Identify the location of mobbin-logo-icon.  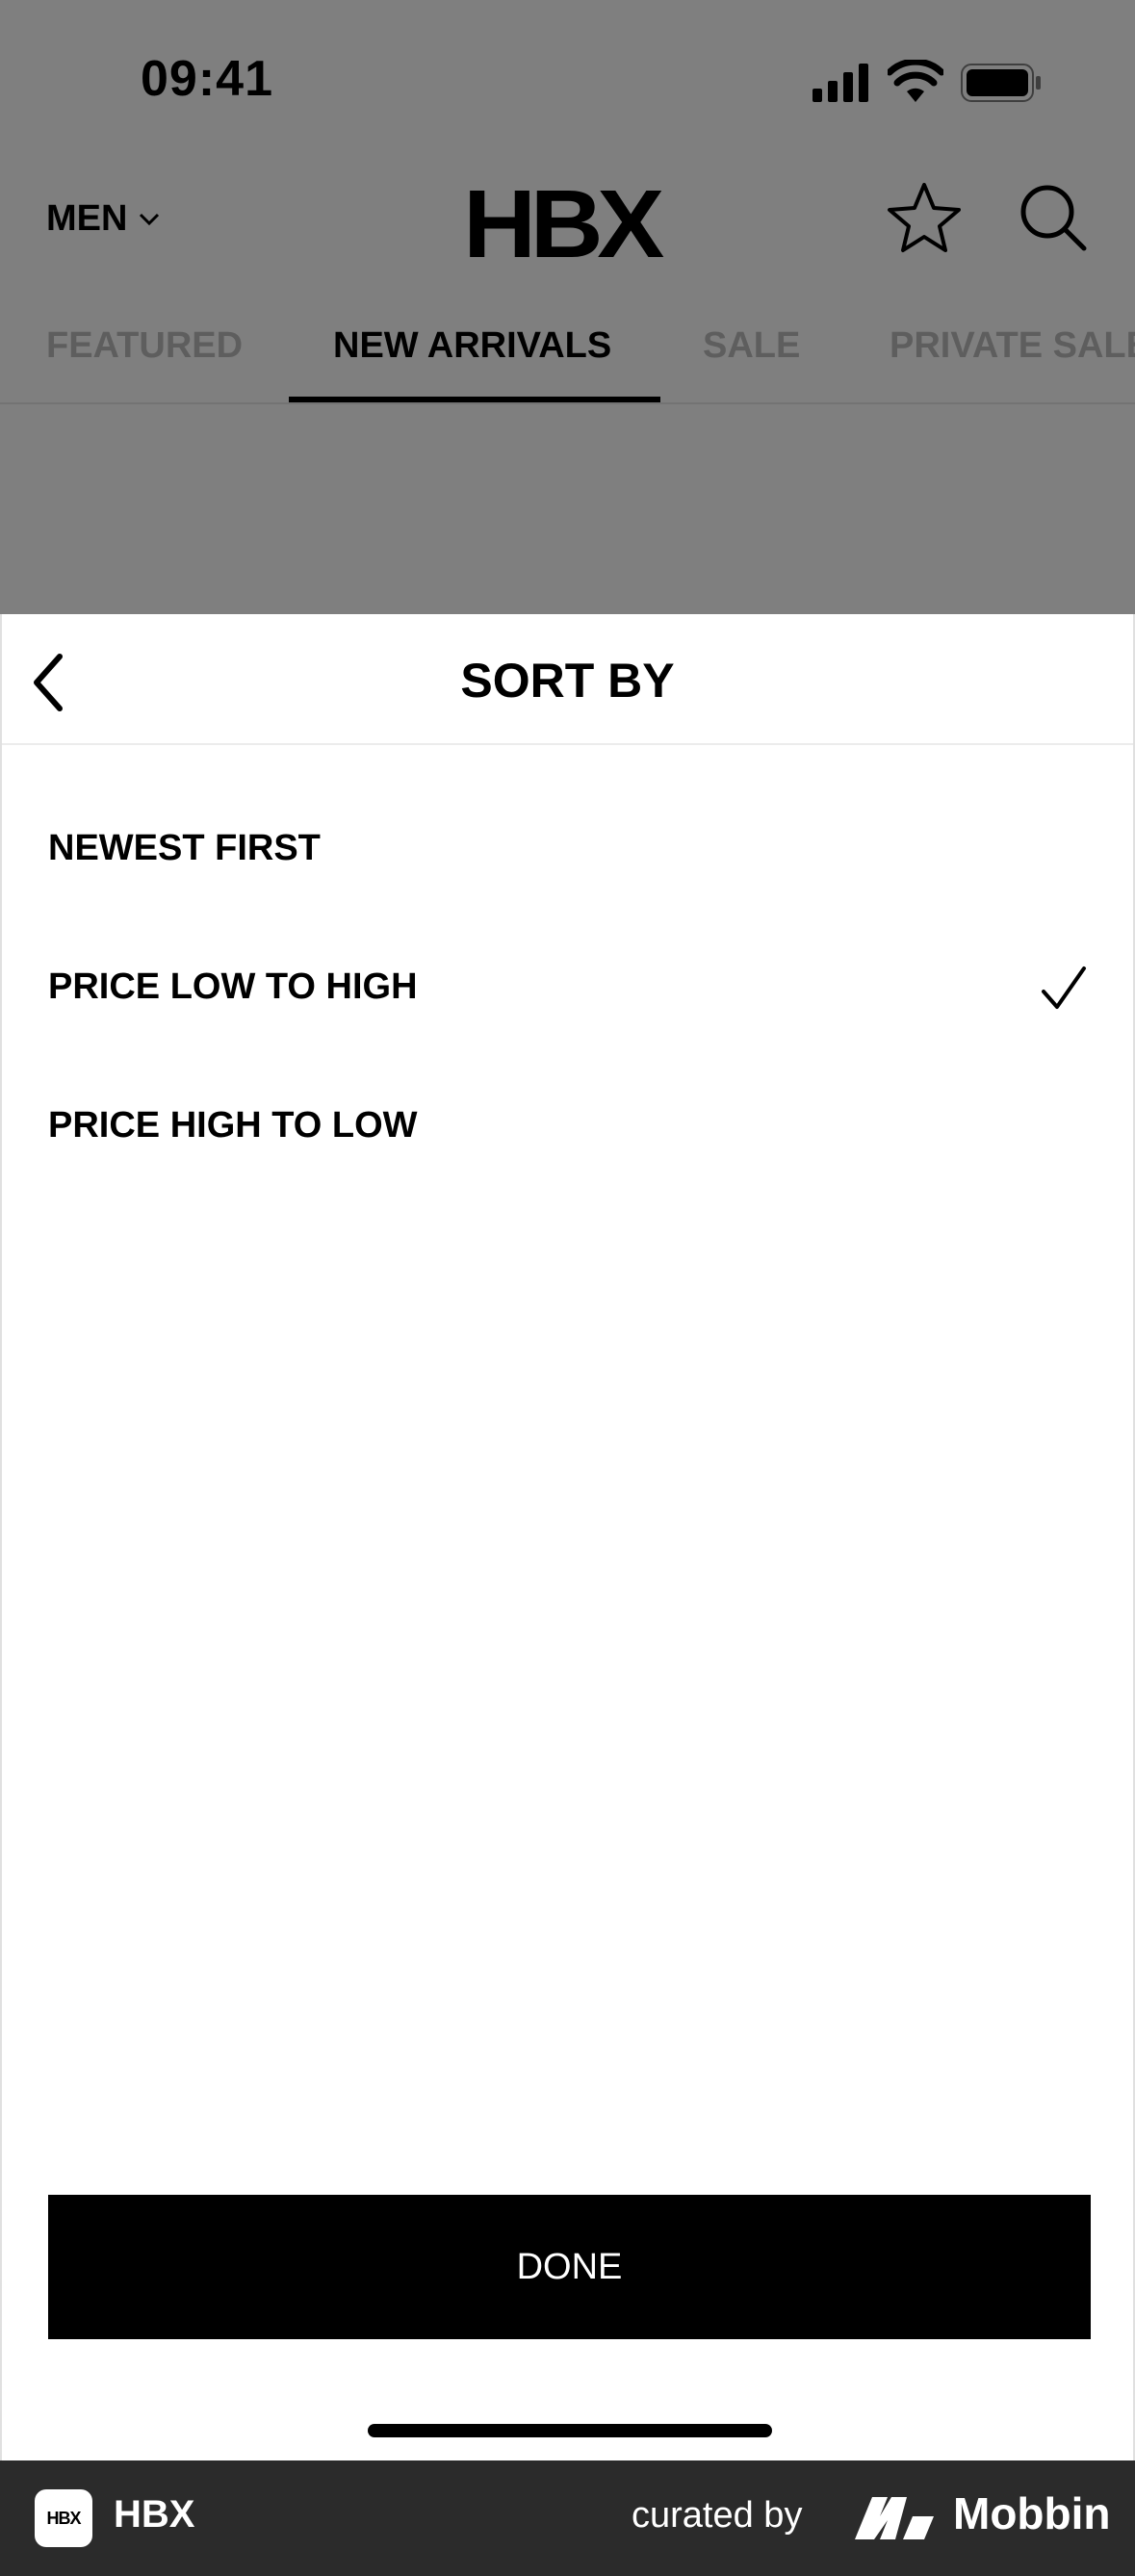
(894, 2518).